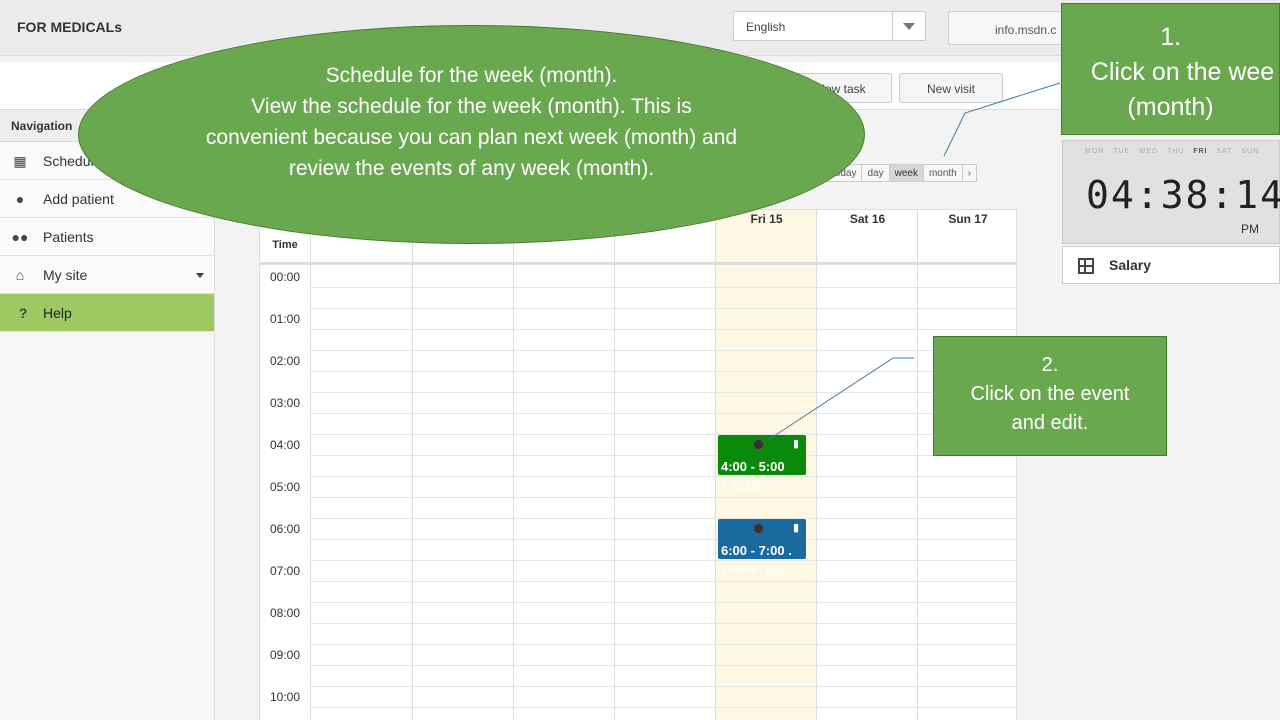  Describe the element at coordinates (829, 26) in the screenshot. I see `language-select: English` at that location.